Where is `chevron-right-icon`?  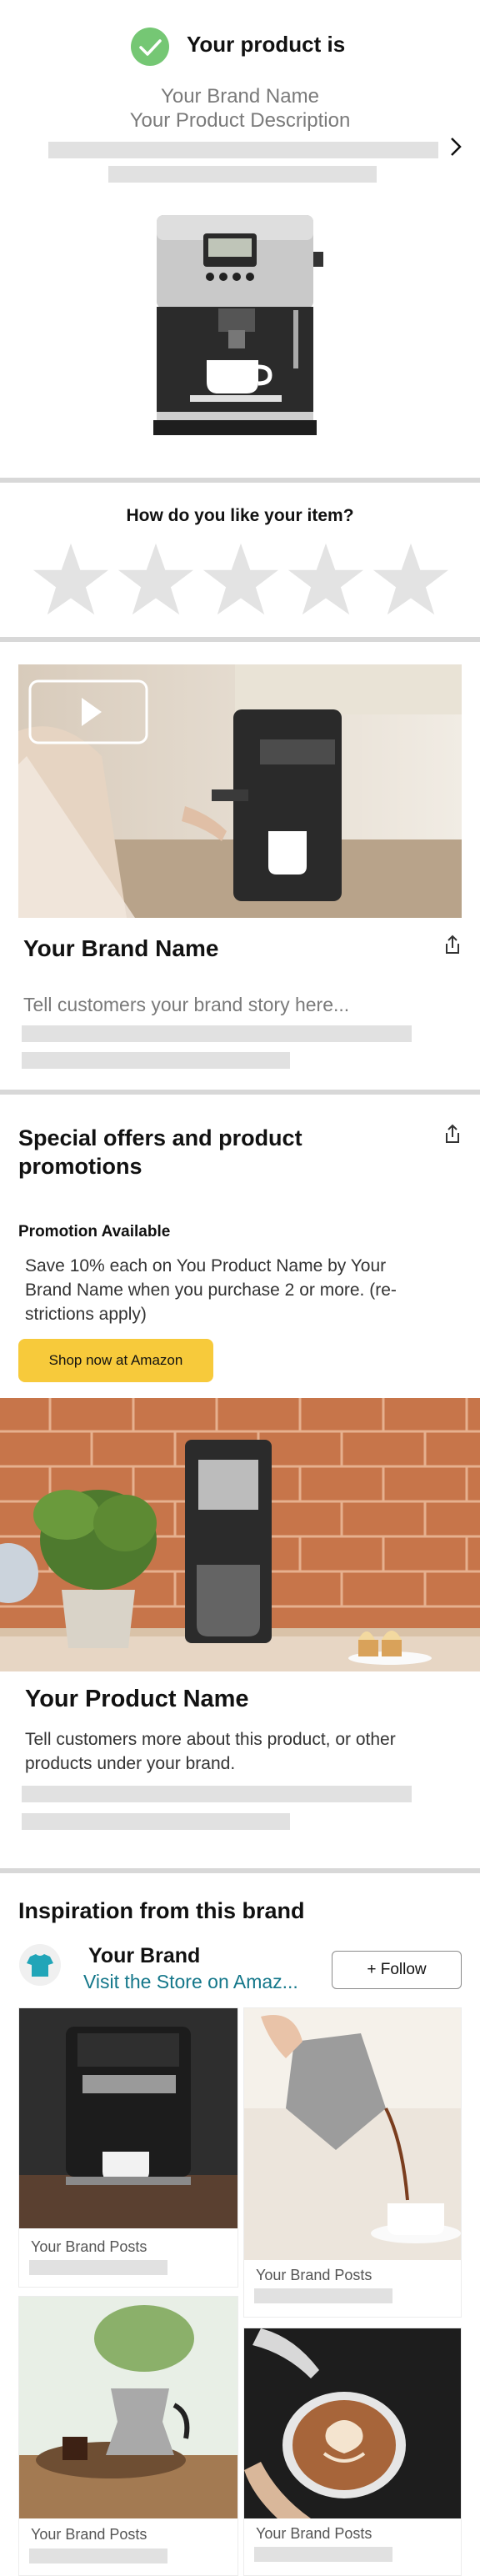 chevron-right-icon is located at coordinates (456, 146).